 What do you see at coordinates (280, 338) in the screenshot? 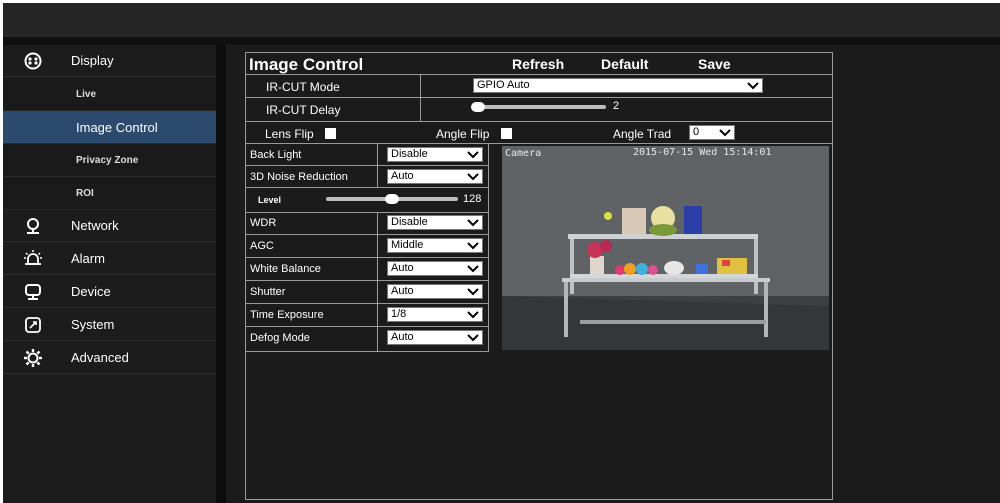
I see `defog-mode-label: Defog Mode` at bounding box center [280, 338].